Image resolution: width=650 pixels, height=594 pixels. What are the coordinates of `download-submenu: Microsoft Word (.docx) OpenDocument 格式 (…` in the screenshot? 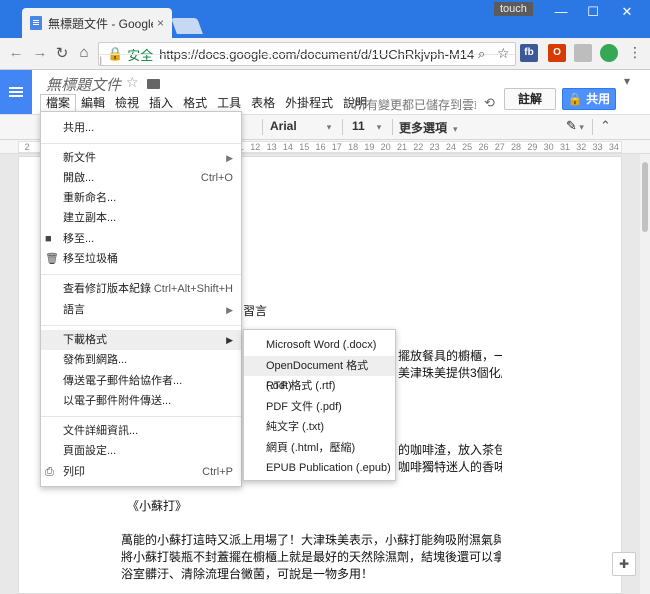 It's located at (319, 405).